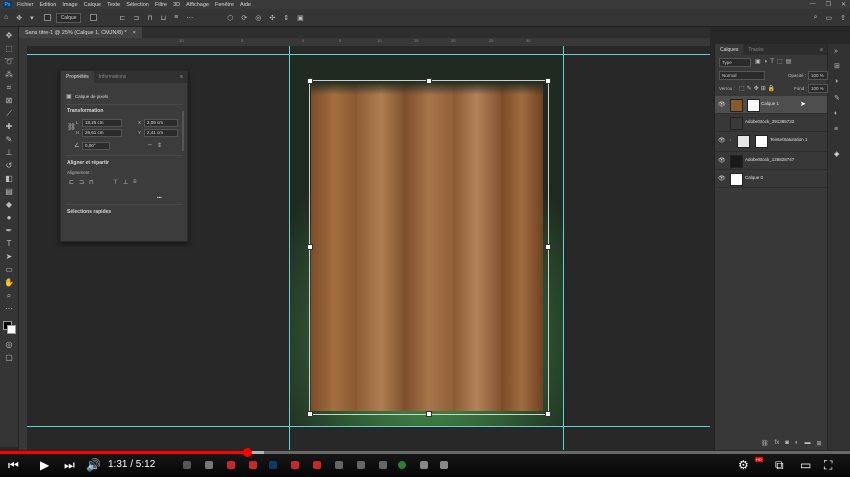 This screenshot has height=477, width=850. Describe the element at coordinates (6, 17) in the screenshot. I see `home-icon: ⌂` at that location.